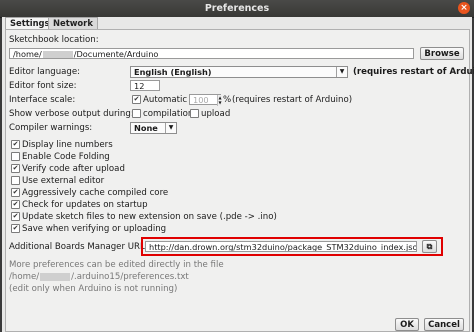 The width and height of the screenshot is (474, 332). What do you see at coordinates (66, 157) in the screenshot?
I see `code-folding-label: Enable Code Folding` at bounding box center [66, 157].